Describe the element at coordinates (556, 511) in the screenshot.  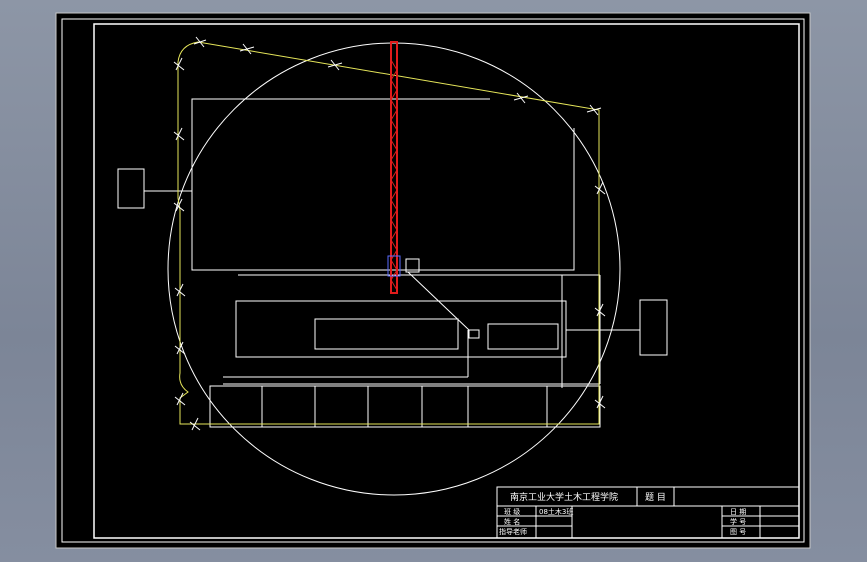
I see `class-value: 08土木3班` at that location.